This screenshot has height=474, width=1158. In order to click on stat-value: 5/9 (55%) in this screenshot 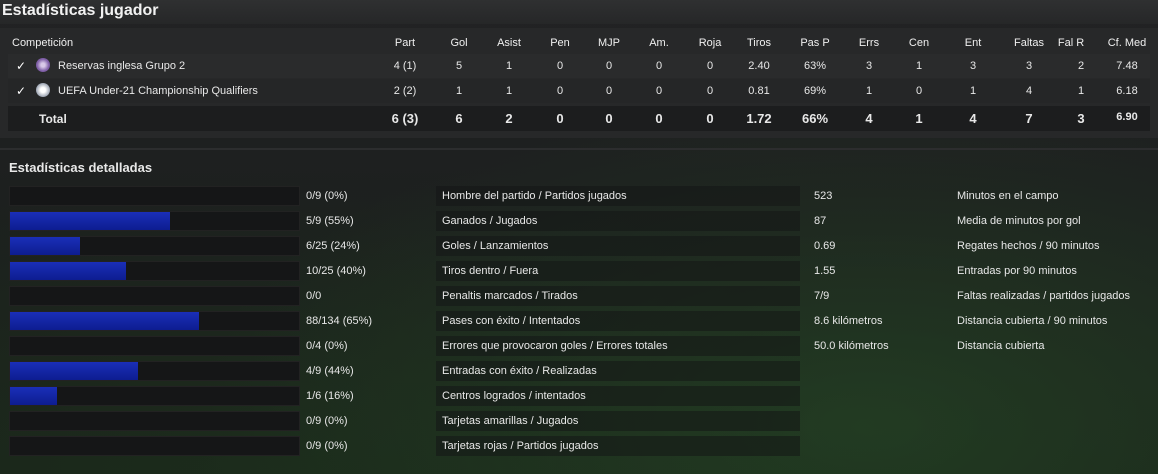, I will do `click(330, 221)`.